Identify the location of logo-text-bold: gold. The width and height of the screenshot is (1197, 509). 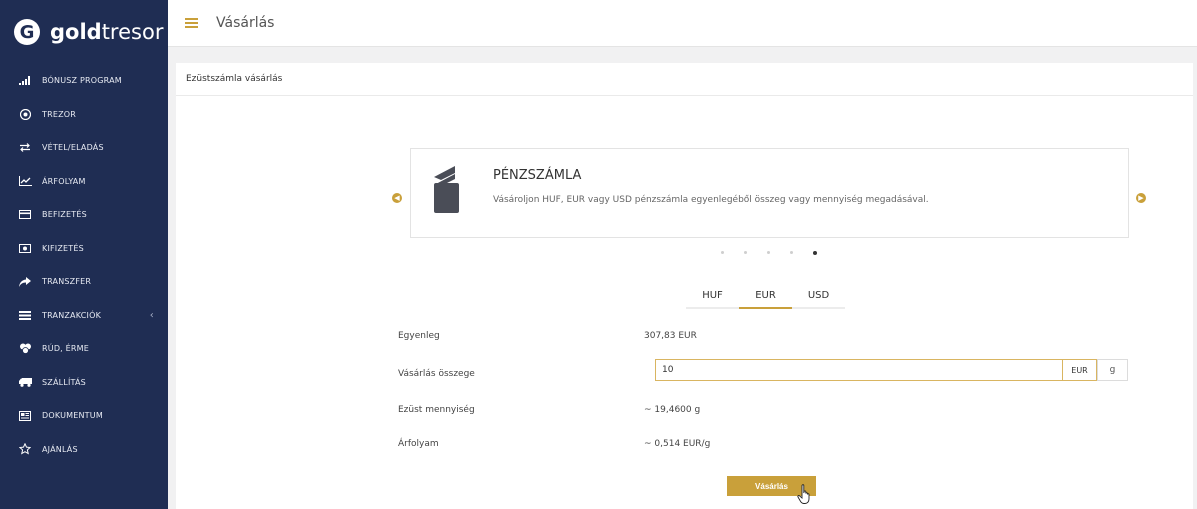
(76, 32).